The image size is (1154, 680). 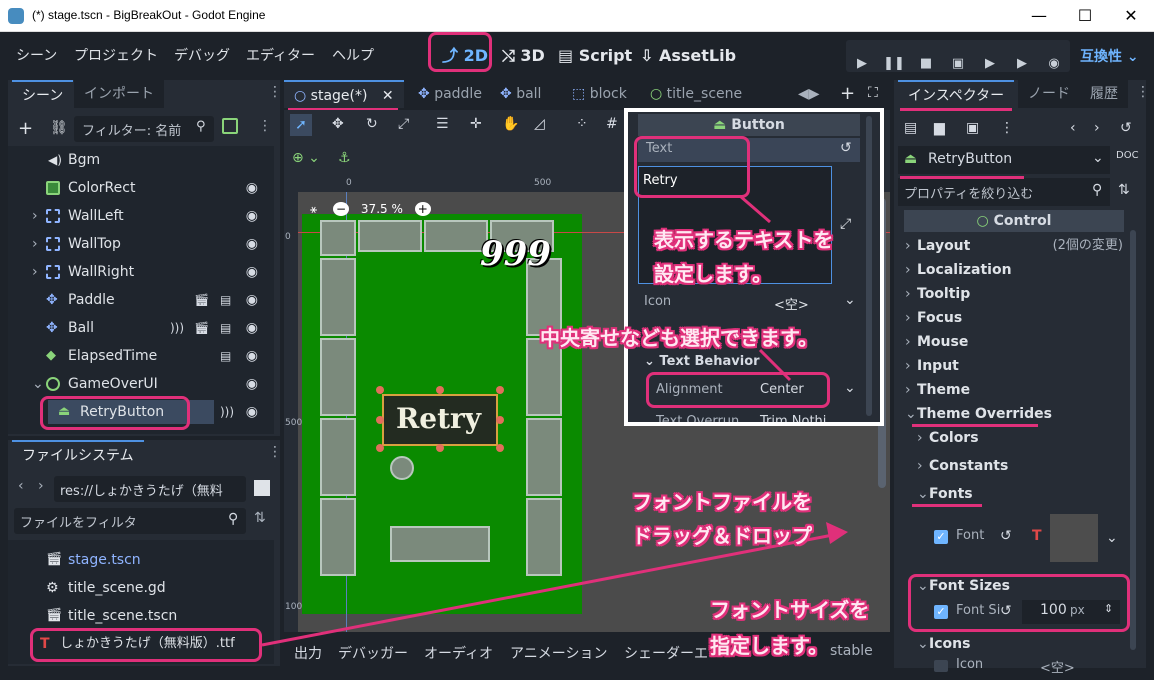 I want to click on drag-arrow-head, so click(x=837, y=533).